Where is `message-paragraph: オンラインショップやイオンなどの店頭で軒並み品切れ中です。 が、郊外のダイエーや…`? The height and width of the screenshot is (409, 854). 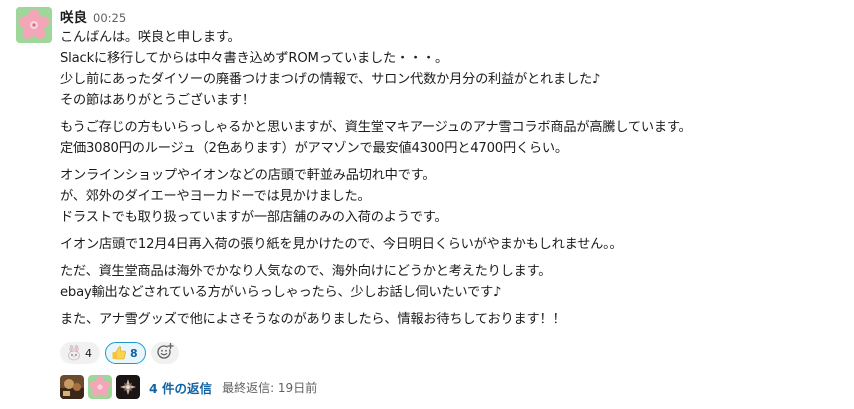
message-paragraph: オンラインショップやイオンなどの店頭で軒並み品切れ中です。 が、郊外のダイエーや… is located at coordinates (450, 196).